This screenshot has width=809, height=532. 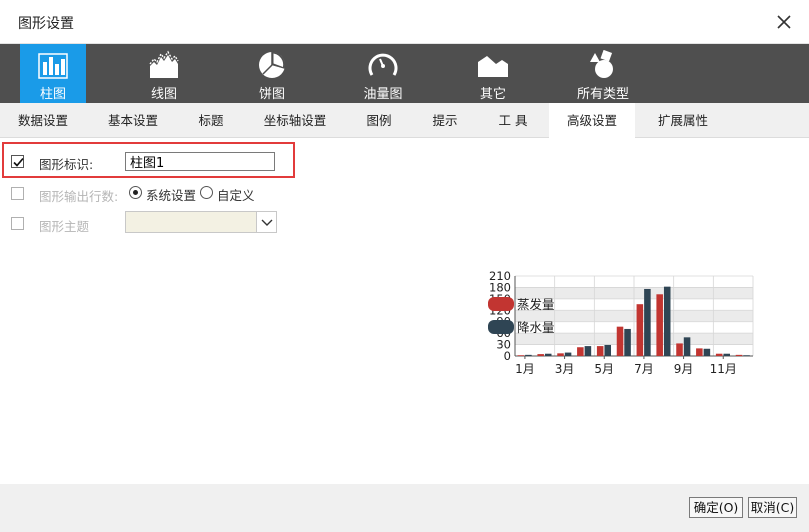 What do you see at coordinates (206, 192) in the screenshot?
I see `radio-custom` at bounding box center [206, 192].